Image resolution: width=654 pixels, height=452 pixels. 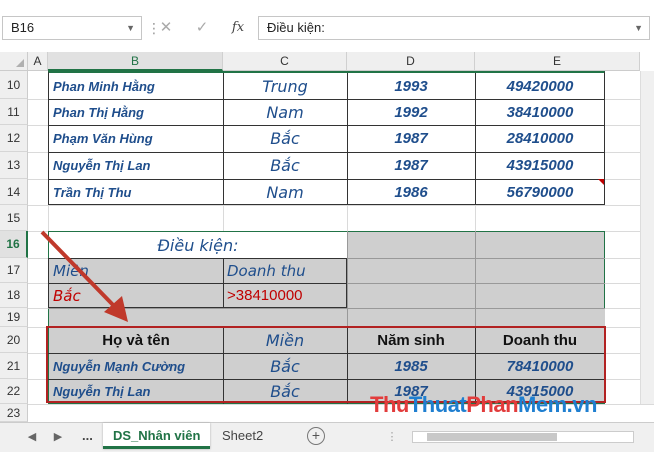 What do you see at coordinates (14, 61) in the screenshot?
I see `select-all-corner` at bounding box center [14, 61].